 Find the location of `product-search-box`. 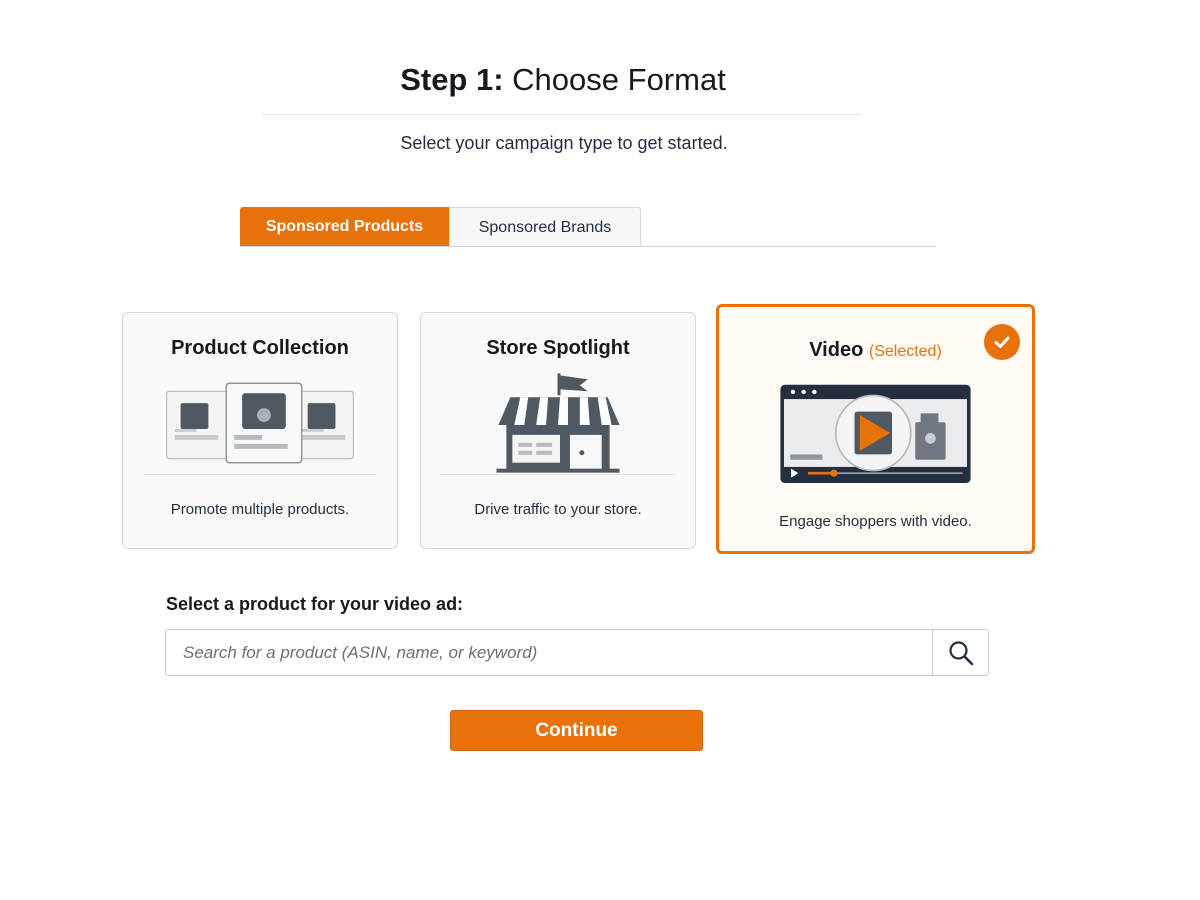

product-search-box is located at coordinates (577, 652).